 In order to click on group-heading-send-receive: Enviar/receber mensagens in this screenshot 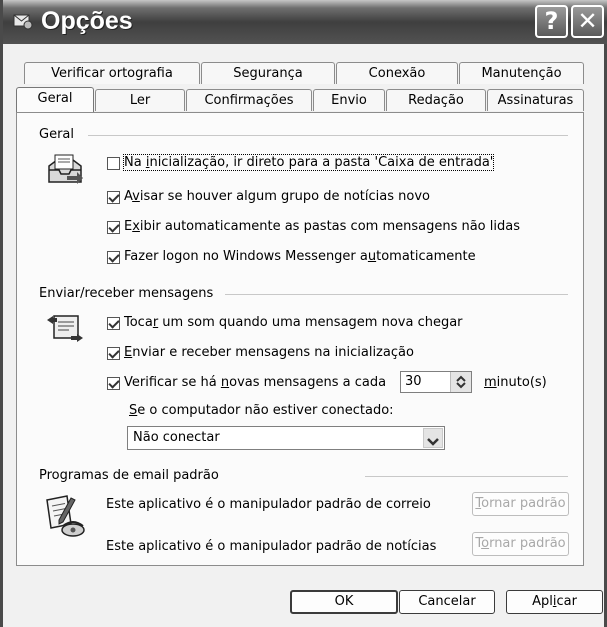, I will do `click(129, 293)`.